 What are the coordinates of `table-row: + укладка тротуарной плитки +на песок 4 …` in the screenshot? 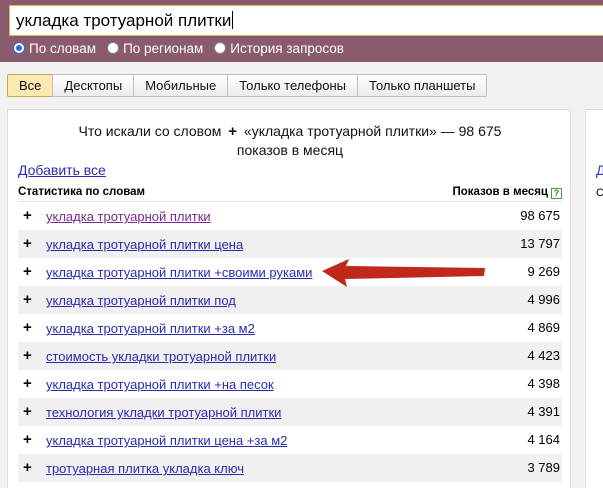 It's located at (290, 384).